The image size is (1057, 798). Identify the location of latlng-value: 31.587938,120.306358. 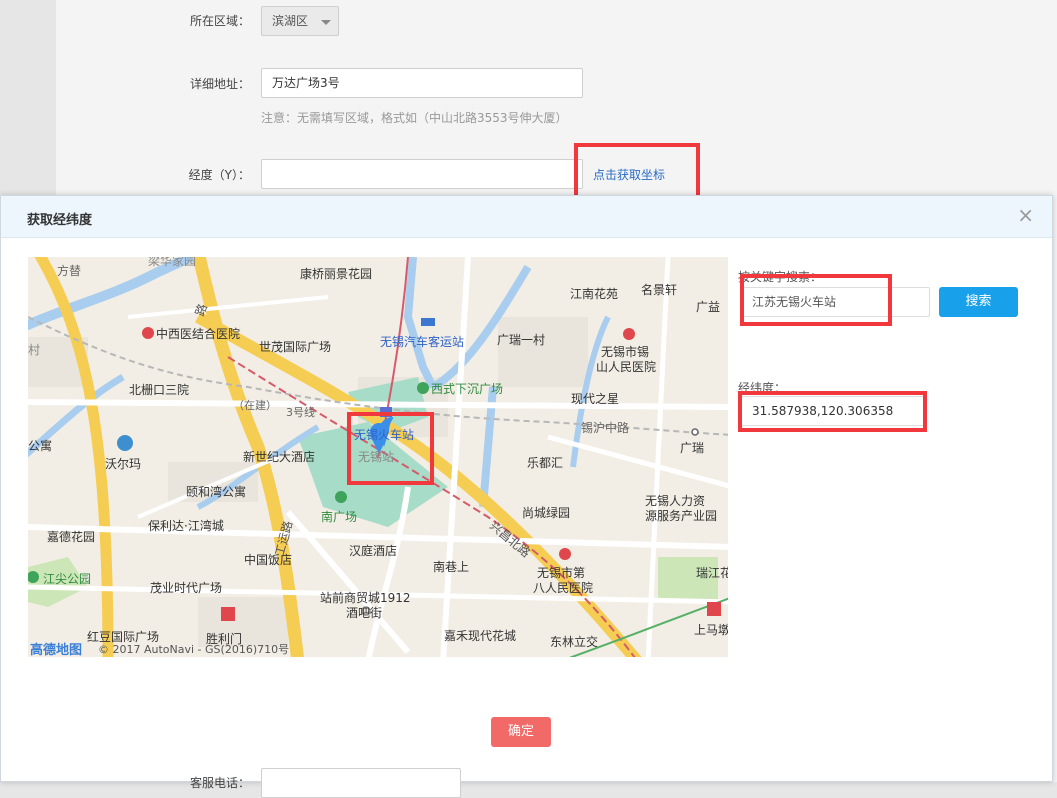
(823, 411).